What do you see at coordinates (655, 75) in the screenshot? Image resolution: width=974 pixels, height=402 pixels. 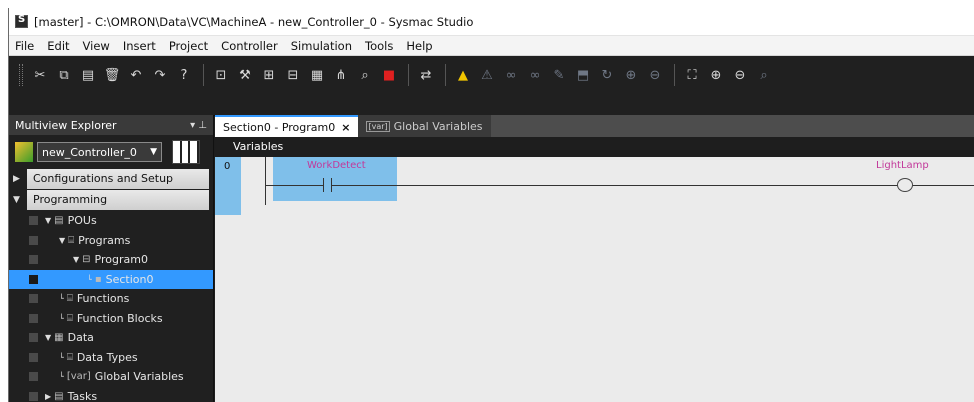 I see `axis-icon: ⊖` at bounding box center [655, 75].